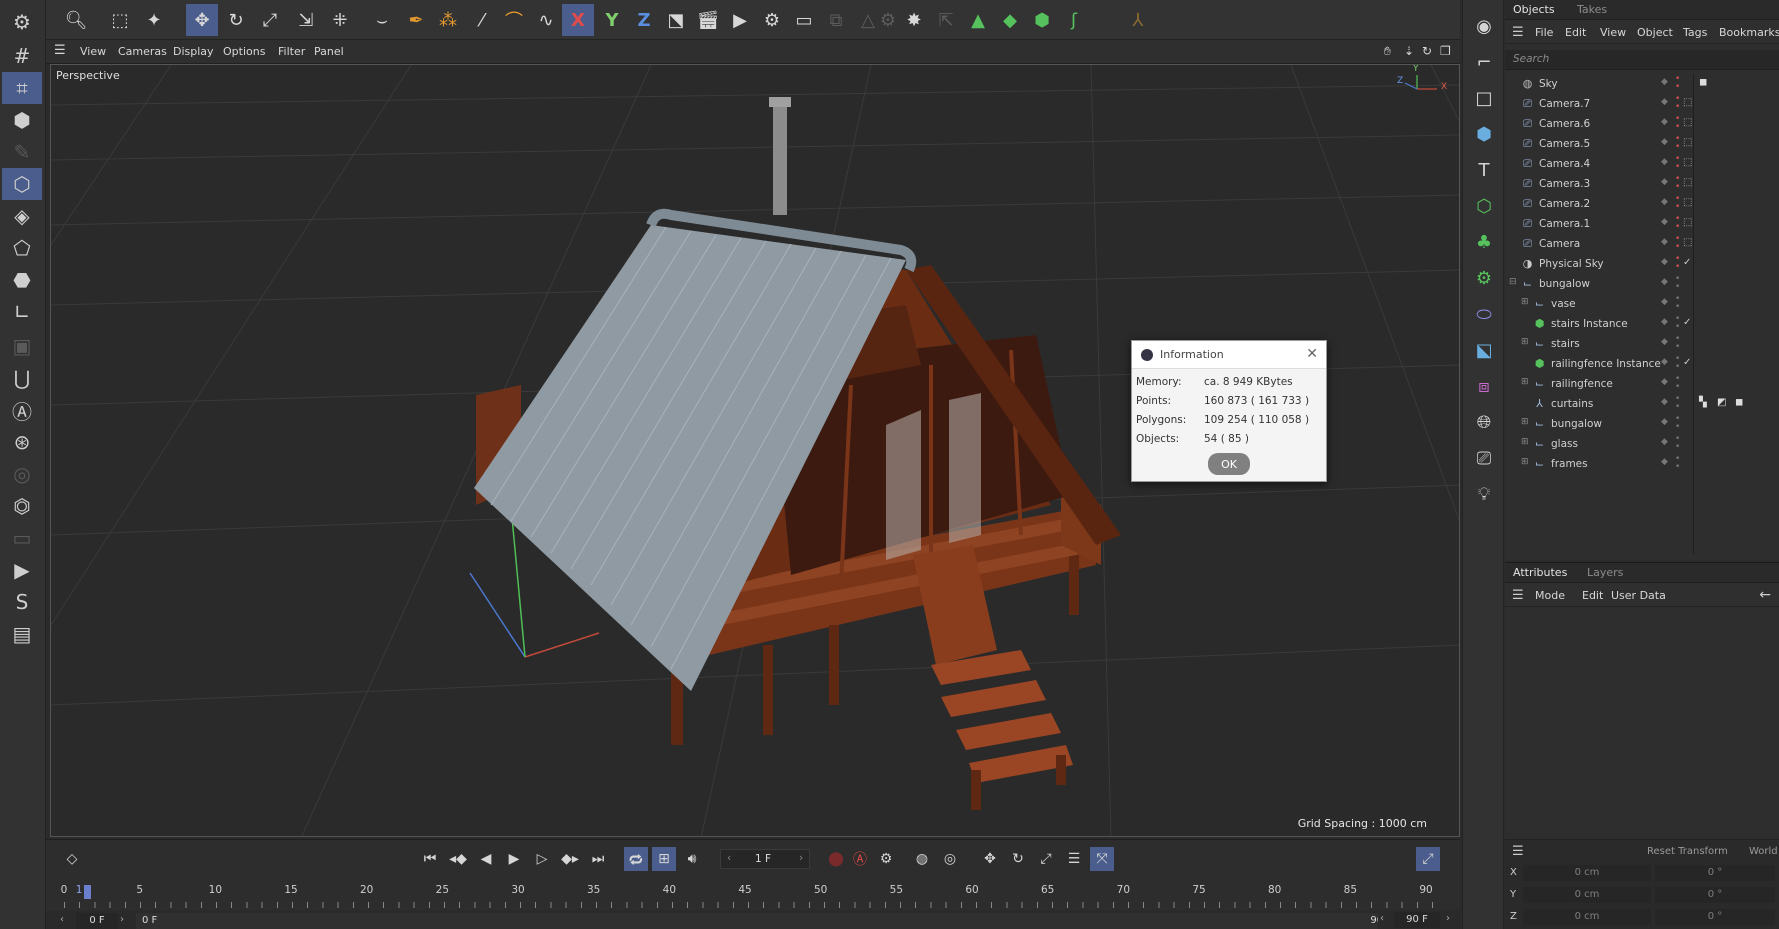 The width and height of the screenshot is (1779, 929). Describe the element at coordinates (291, 51) in the screenshot. I see `menu-filter: Filter` at that location.